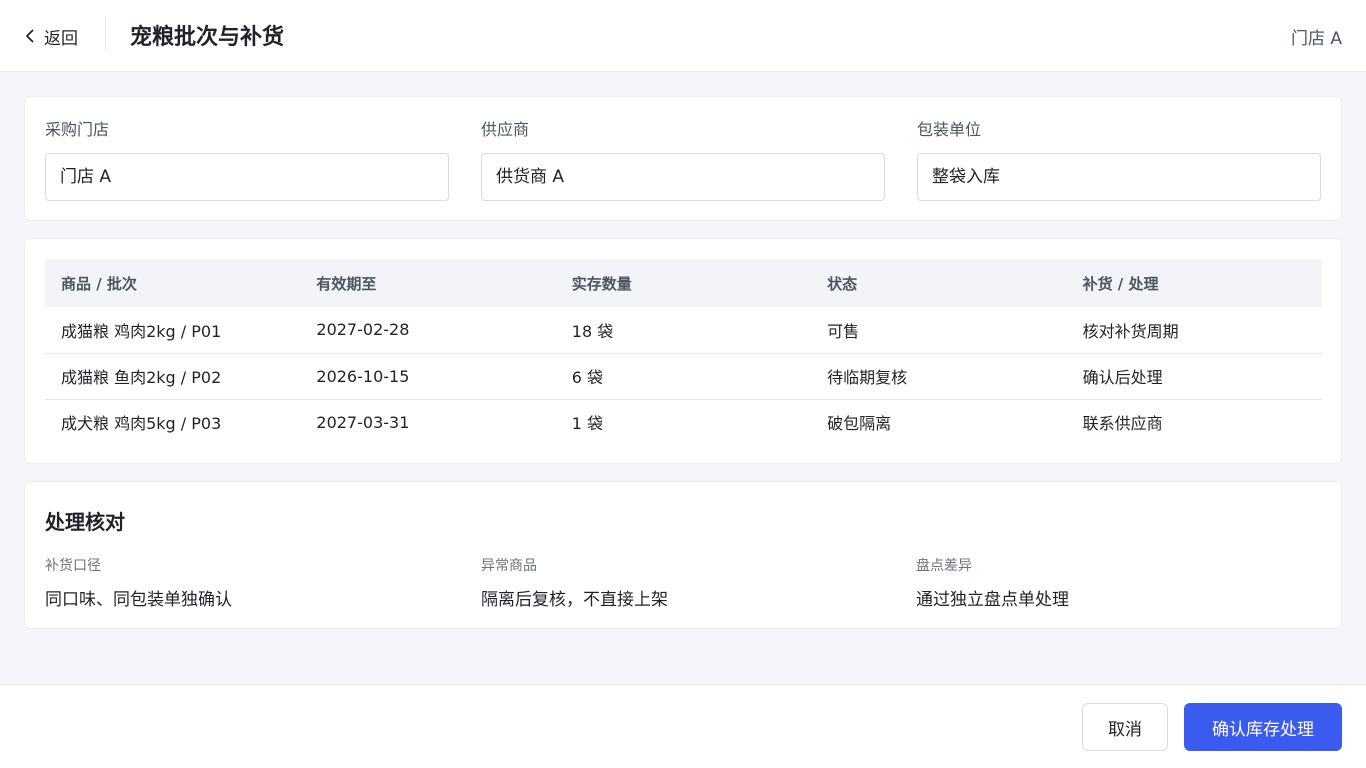  I want to click on cell-action: 核对补货周期, so click(1194, 330).